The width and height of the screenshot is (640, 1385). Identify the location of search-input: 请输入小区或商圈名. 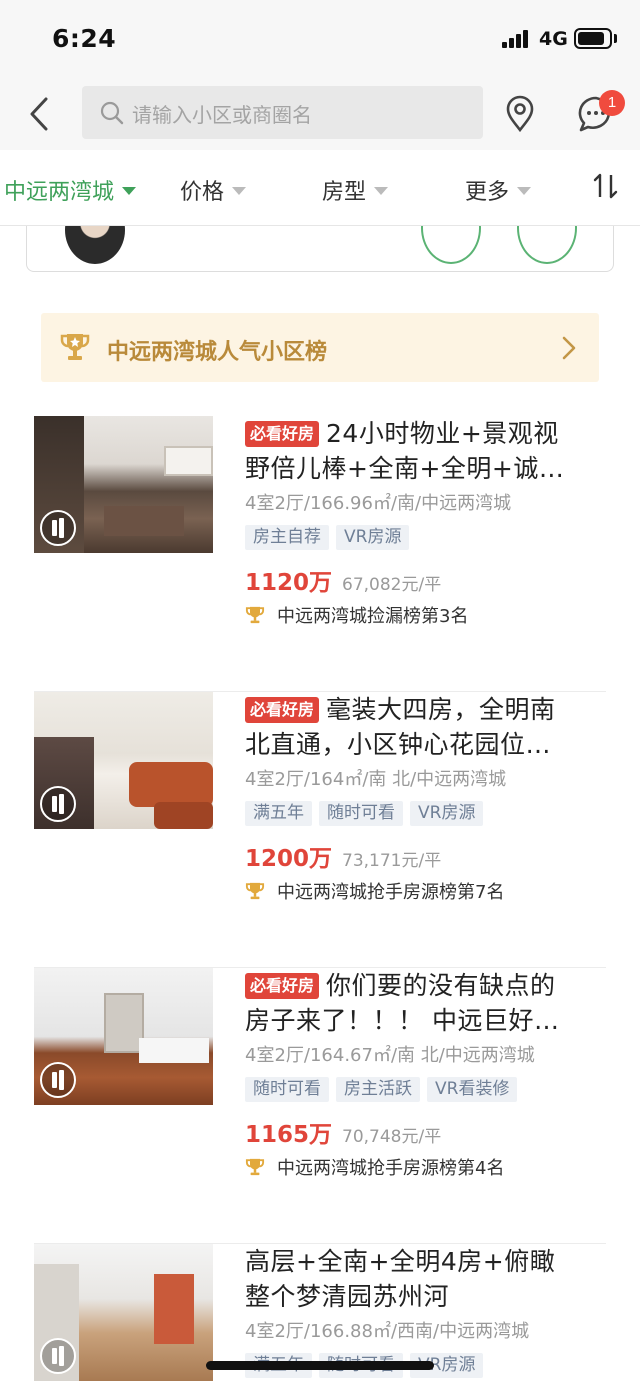
(282, 112).